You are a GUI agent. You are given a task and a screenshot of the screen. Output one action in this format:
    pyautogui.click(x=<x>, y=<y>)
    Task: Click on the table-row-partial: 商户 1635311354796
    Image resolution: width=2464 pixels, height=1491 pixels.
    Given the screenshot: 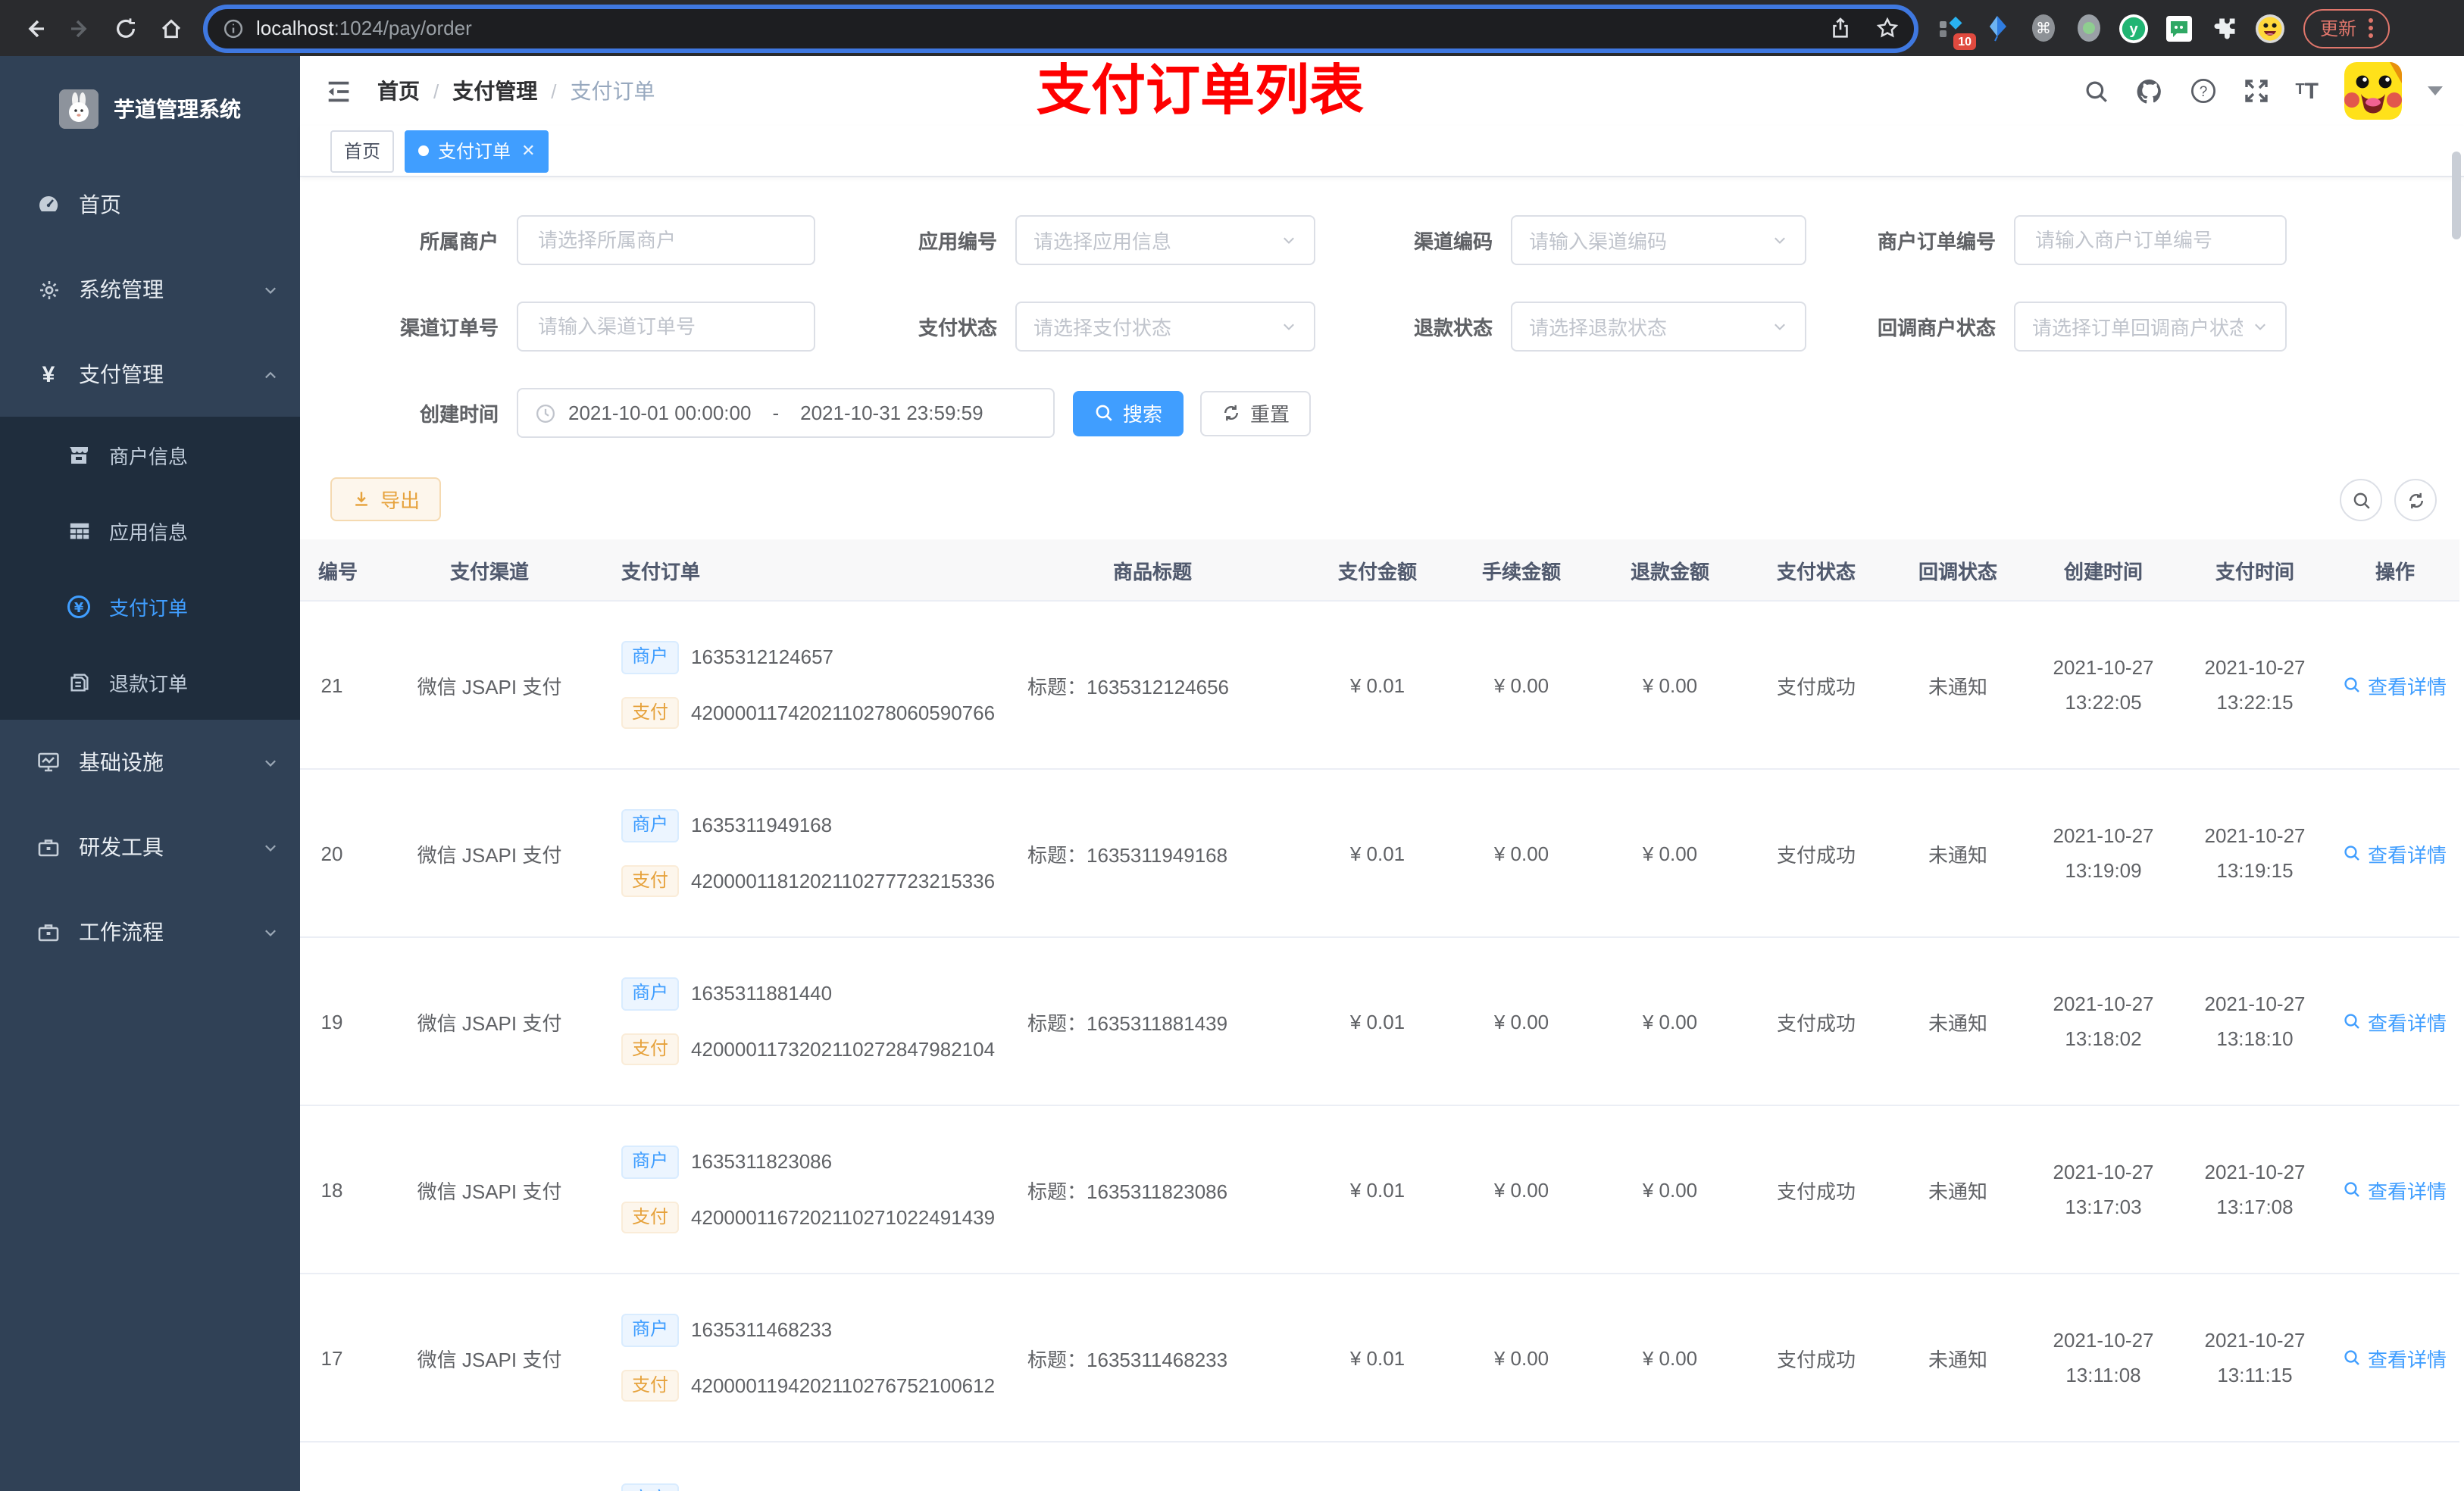 What is the action you would take?
    pyautogui.click(x=1379, y=1466)
    